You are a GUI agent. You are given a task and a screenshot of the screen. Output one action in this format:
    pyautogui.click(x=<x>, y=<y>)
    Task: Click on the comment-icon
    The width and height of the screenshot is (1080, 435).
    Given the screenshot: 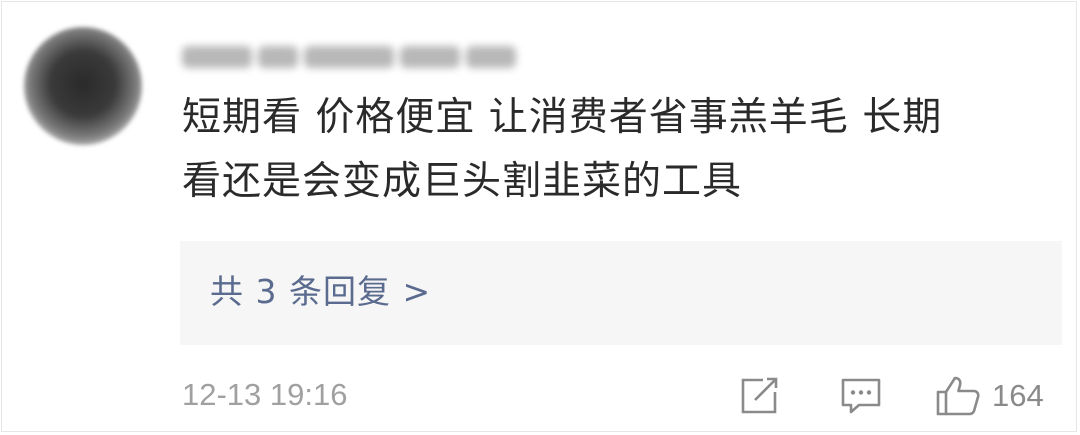 What is the action you would take?
    pyautogui.click(x=861, y=396)
    